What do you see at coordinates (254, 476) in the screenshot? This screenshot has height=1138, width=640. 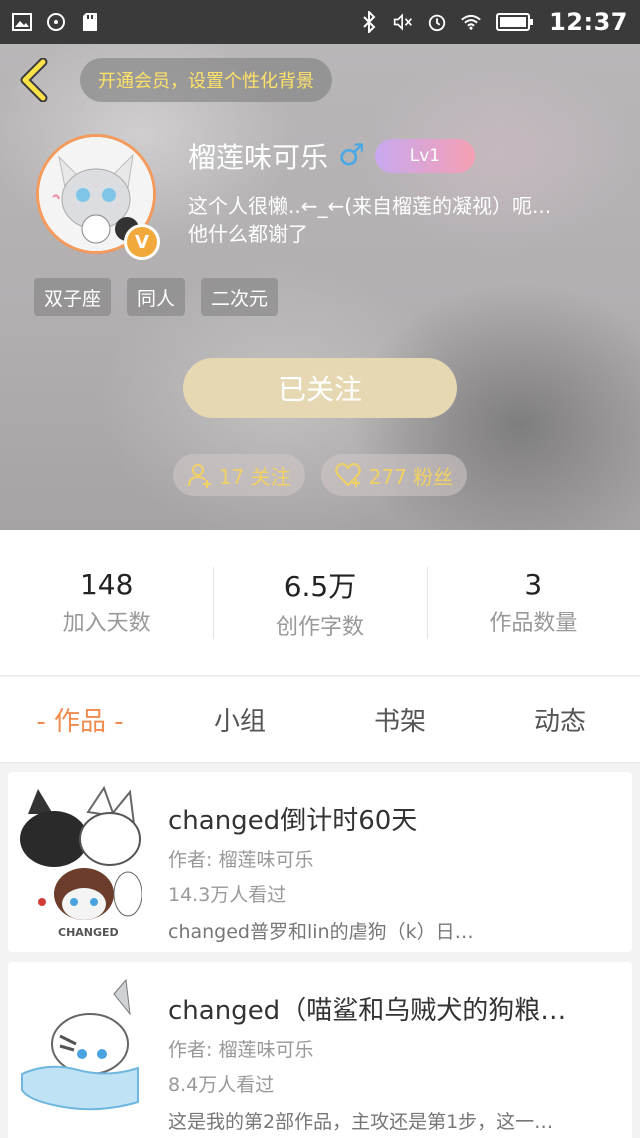 I see `following-count: 17 关注` at bounding box center [254, 476].